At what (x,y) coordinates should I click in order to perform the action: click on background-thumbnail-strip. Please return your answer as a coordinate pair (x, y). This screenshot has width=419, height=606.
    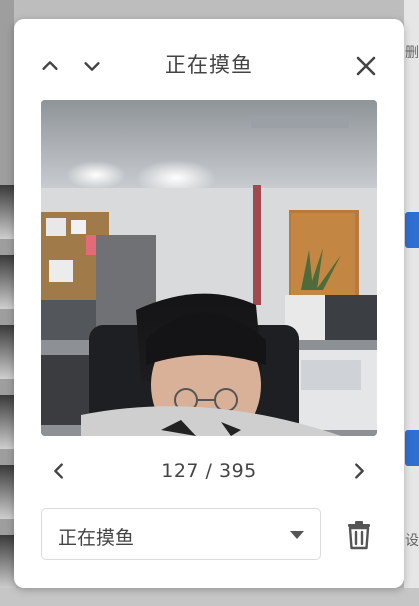
    Looking at the image, I should click on (8, 303).